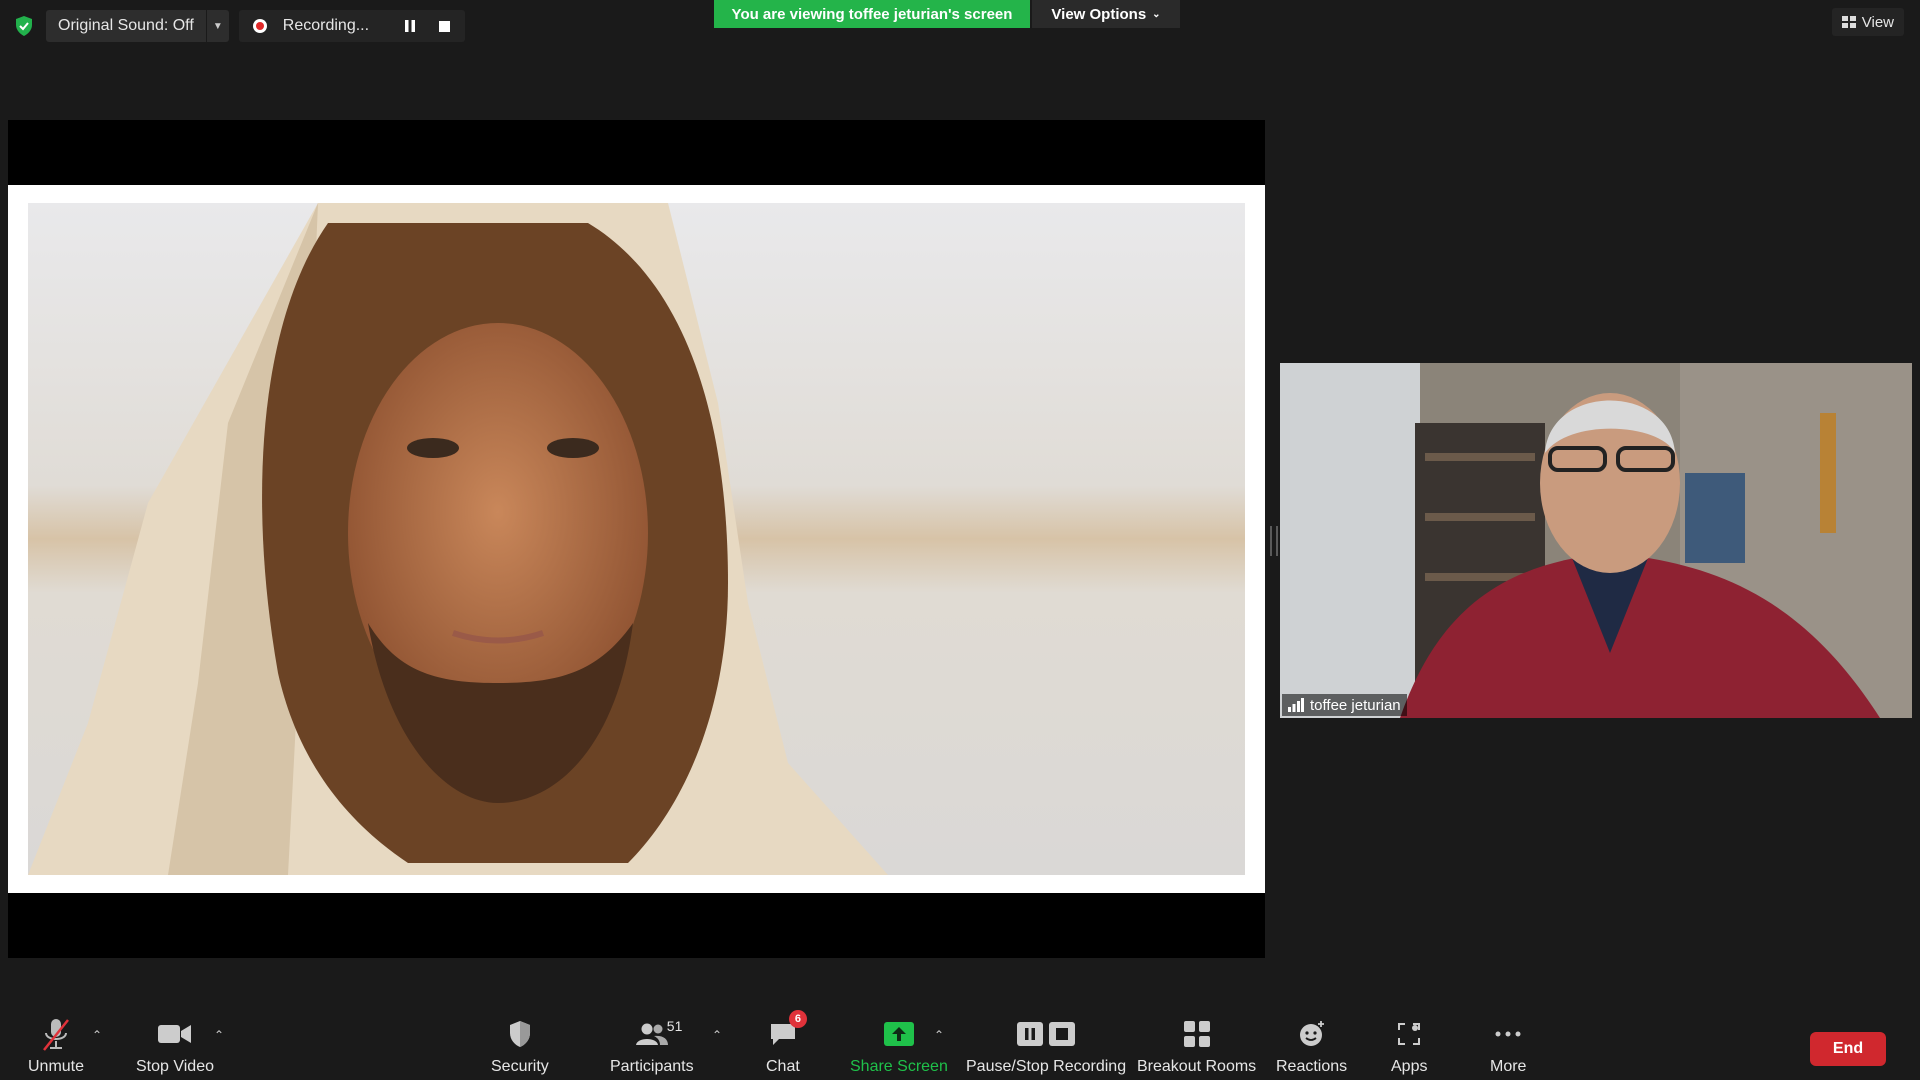 The image size is (1920, 1080). I want to click on participant-name-tag: toffee jeturian, so click(1344, 705).